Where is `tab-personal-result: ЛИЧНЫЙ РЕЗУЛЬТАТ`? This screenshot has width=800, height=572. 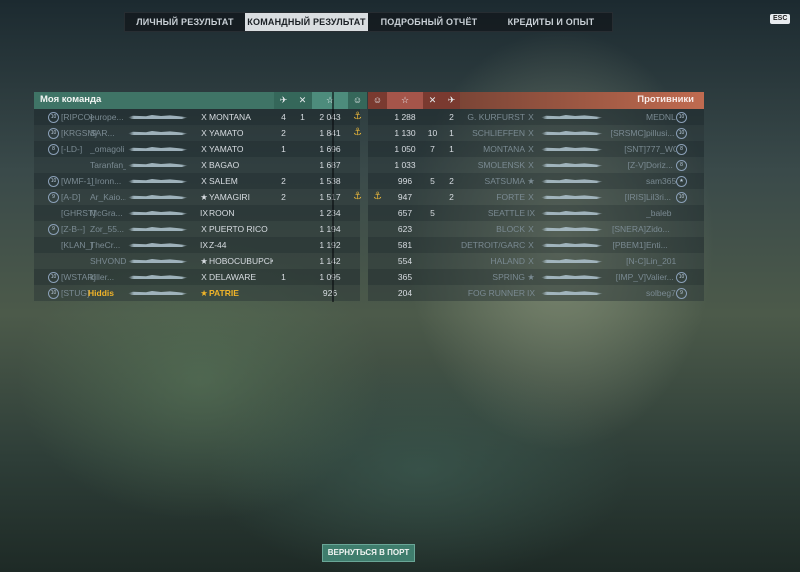 tab-personal-result: ЛИЧНЫЙ РЕЗУЛЬТАТ is located at coordinates (185, 22).